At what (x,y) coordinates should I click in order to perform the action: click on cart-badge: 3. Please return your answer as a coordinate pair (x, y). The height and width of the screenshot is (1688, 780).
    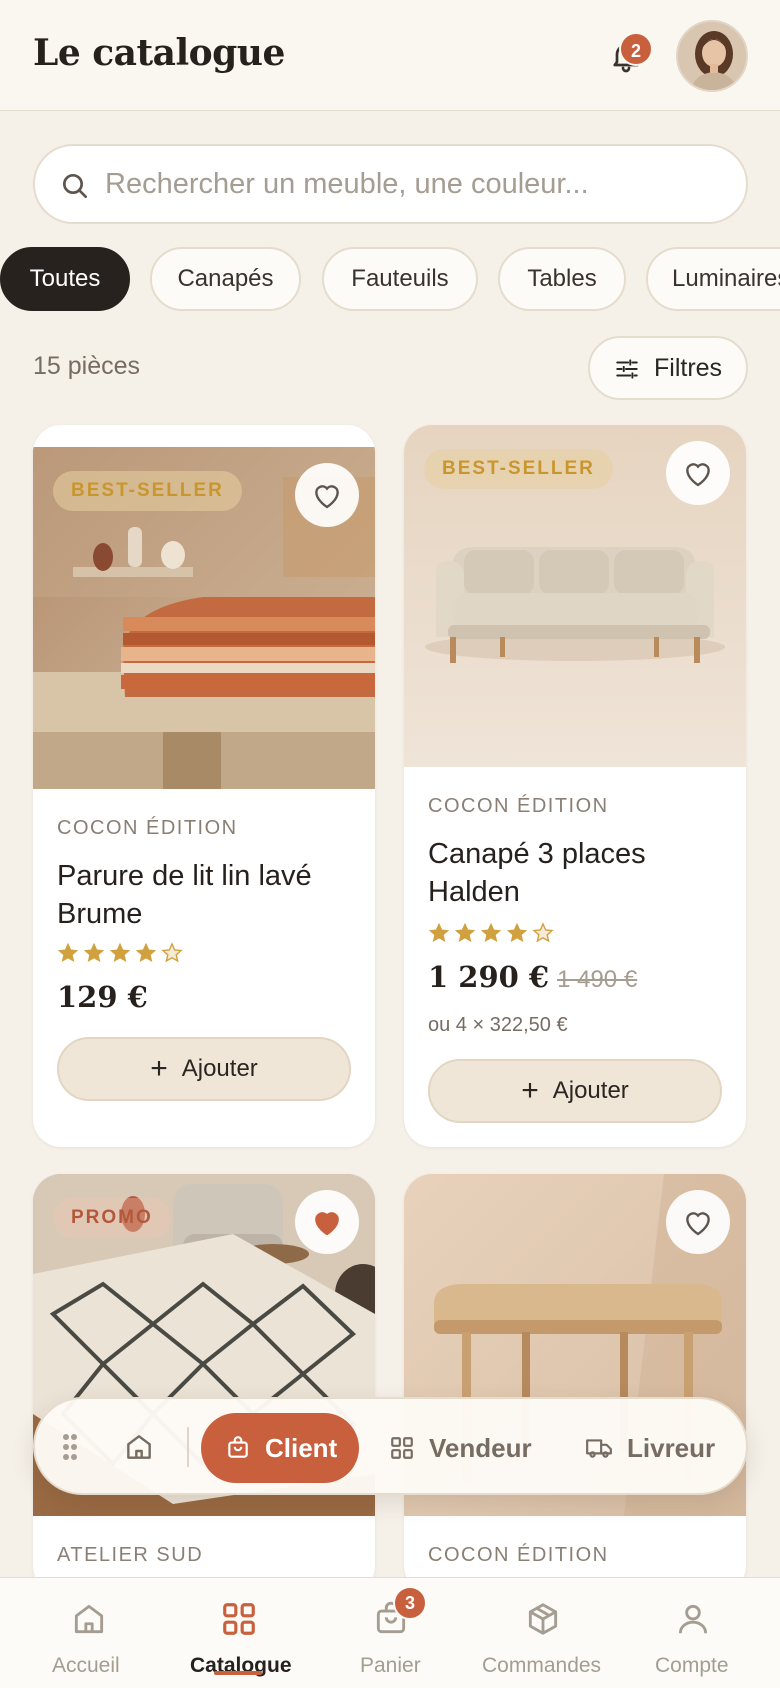
    Looking at the image, I should click on (410, 1603).